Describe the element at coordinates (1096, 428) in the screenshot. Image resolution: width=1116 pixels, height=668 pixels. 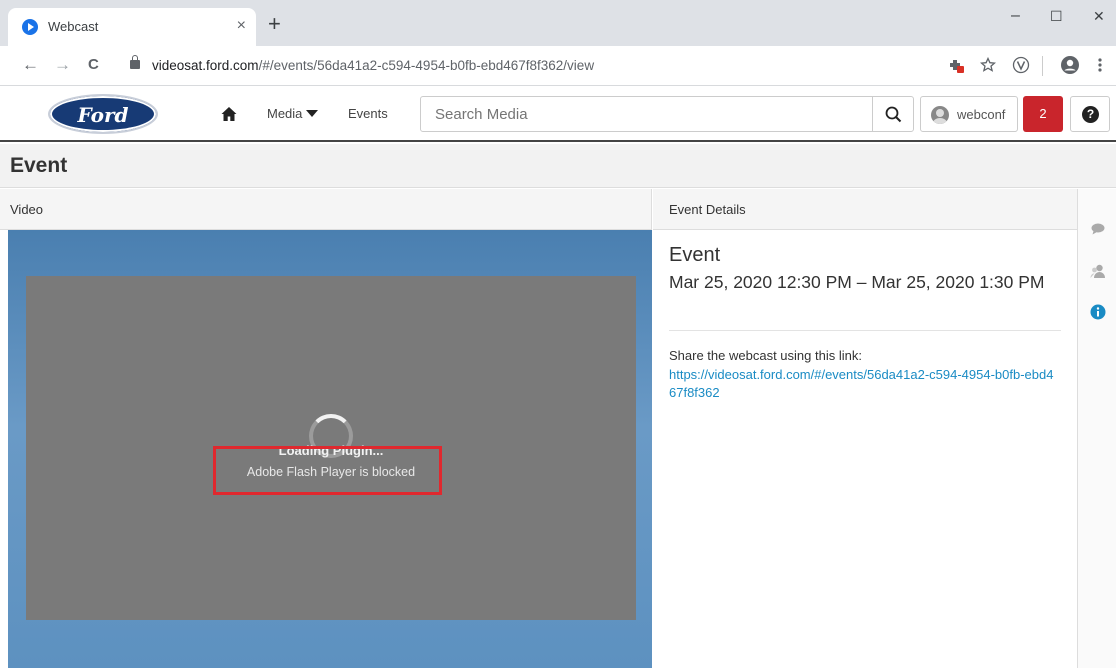
I see `side-rail` at that location.